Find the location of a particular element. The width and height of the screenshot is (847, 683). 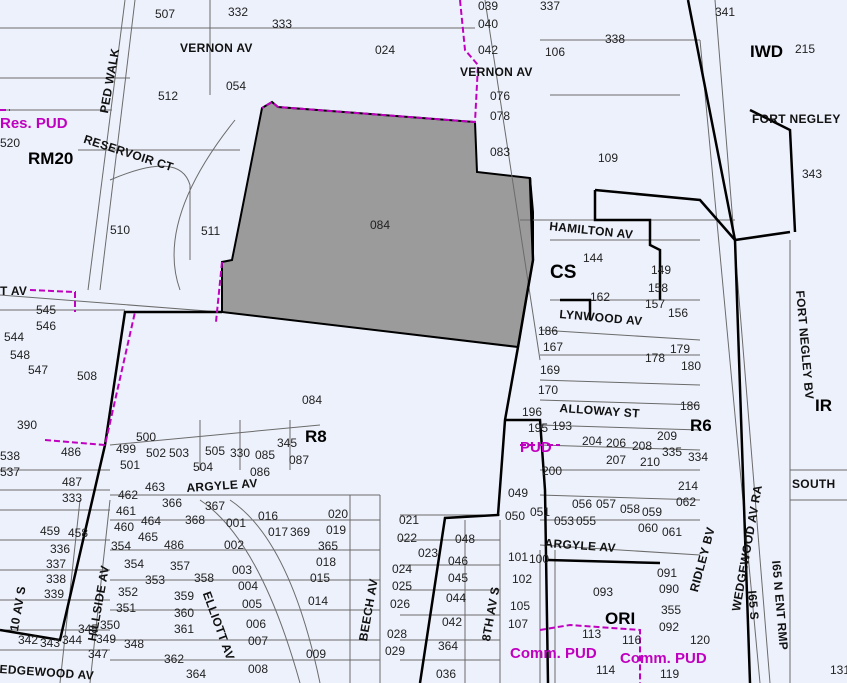

parcel-label: 039 is located at coordinates (488, 6).